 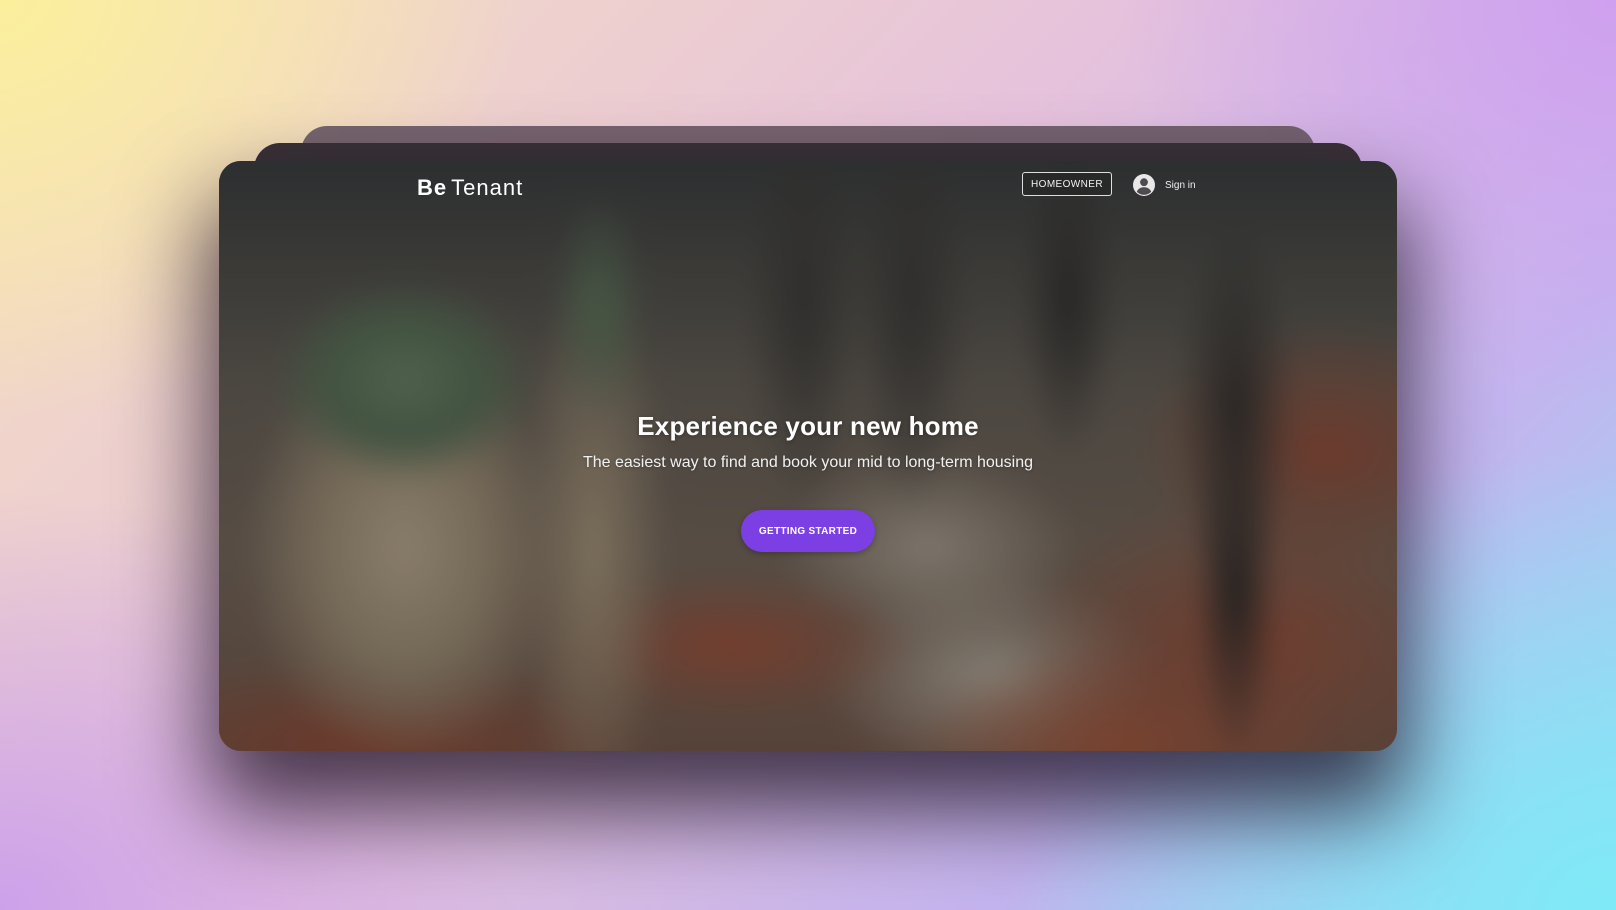 What do you see at coordinates (808, 426) in the screenshot?
I see `hero-title: Experience your new home` at bounding box center [808, 426].